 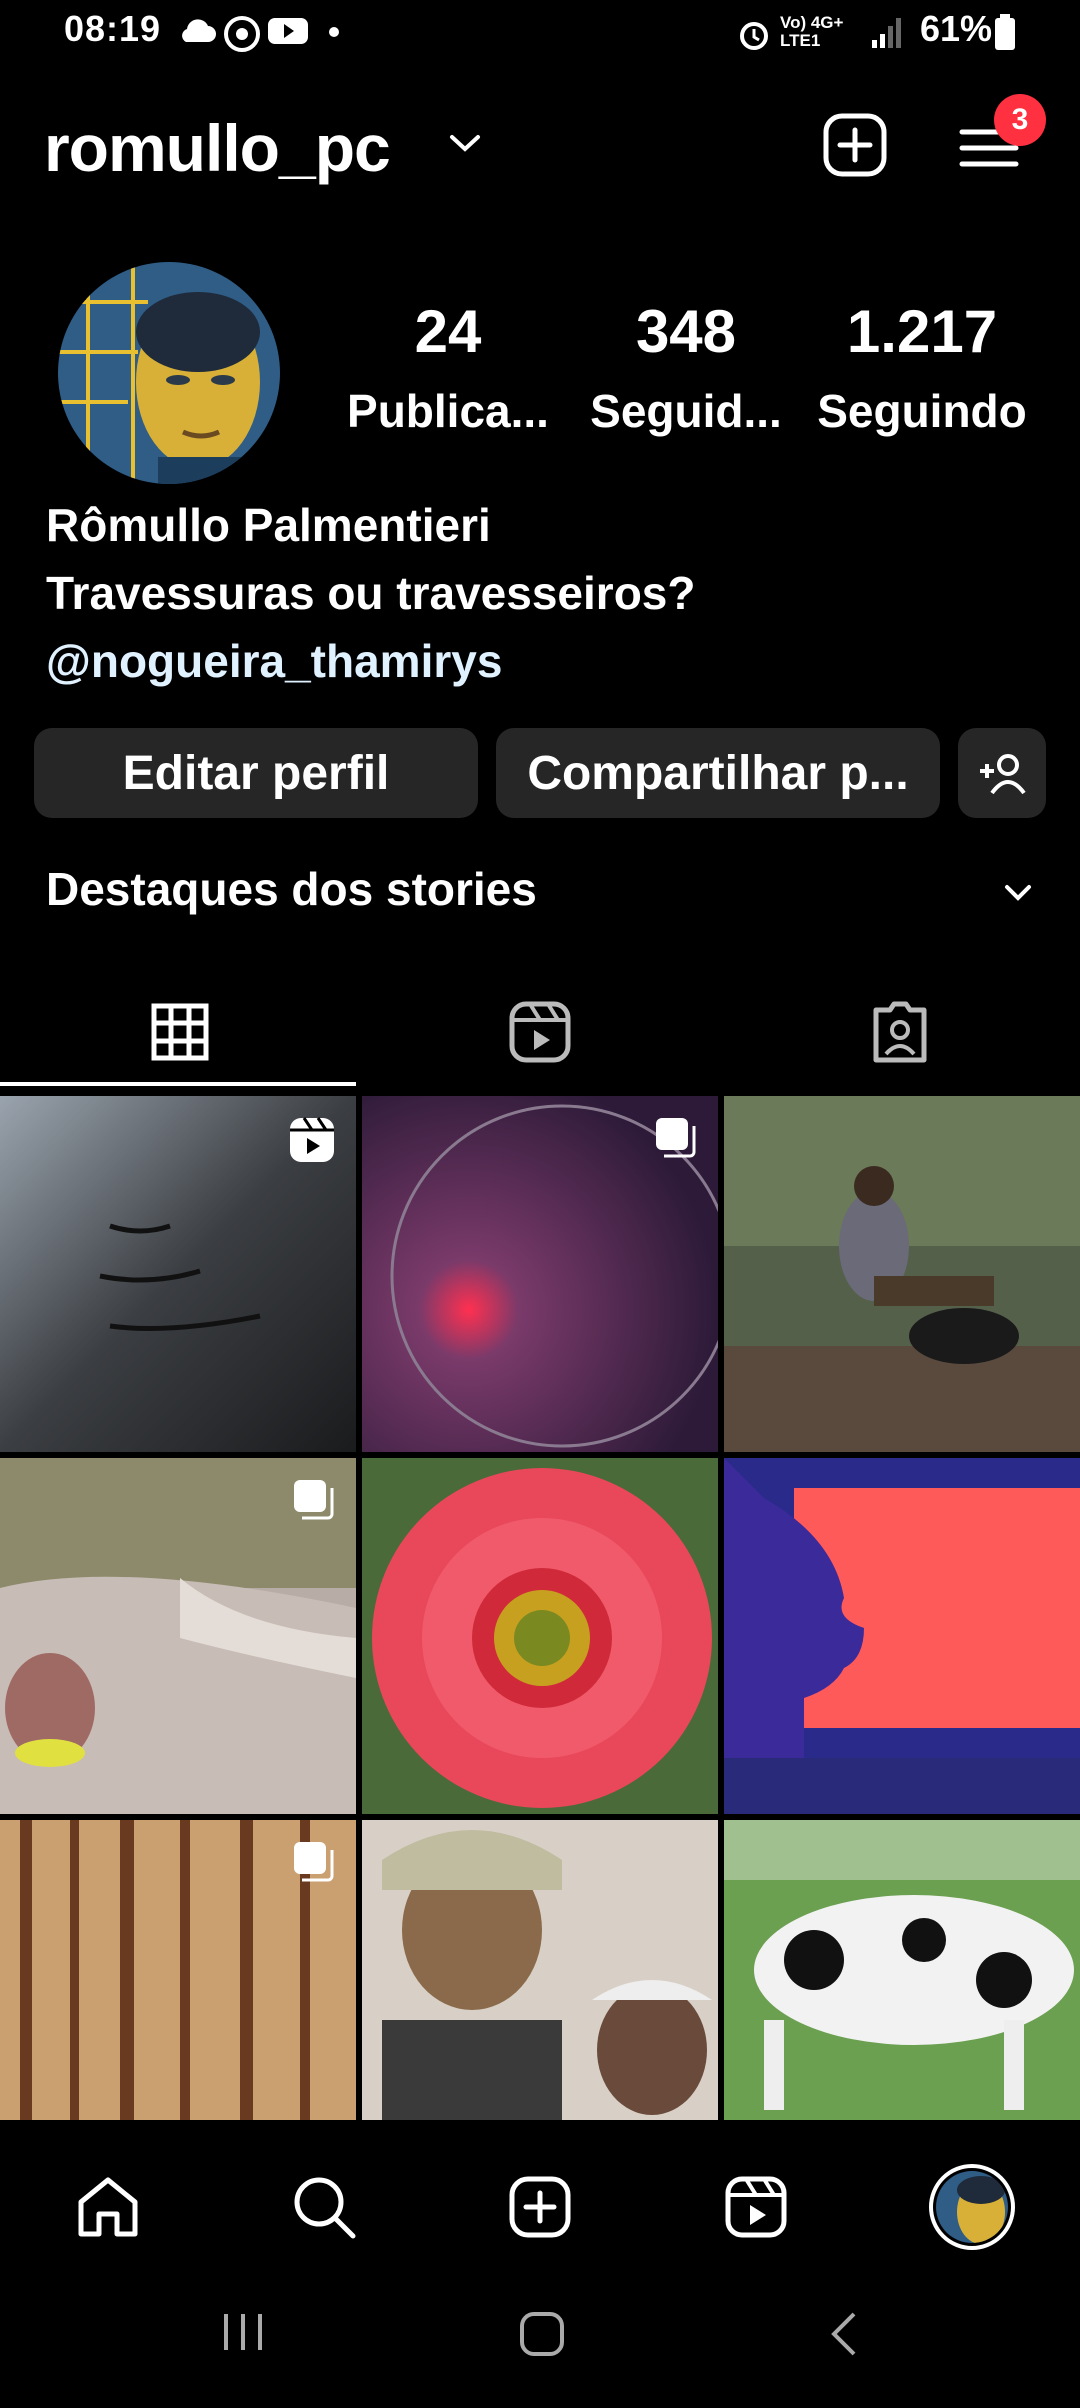 I want to click on nav-create, so click(x=540, y=2207).